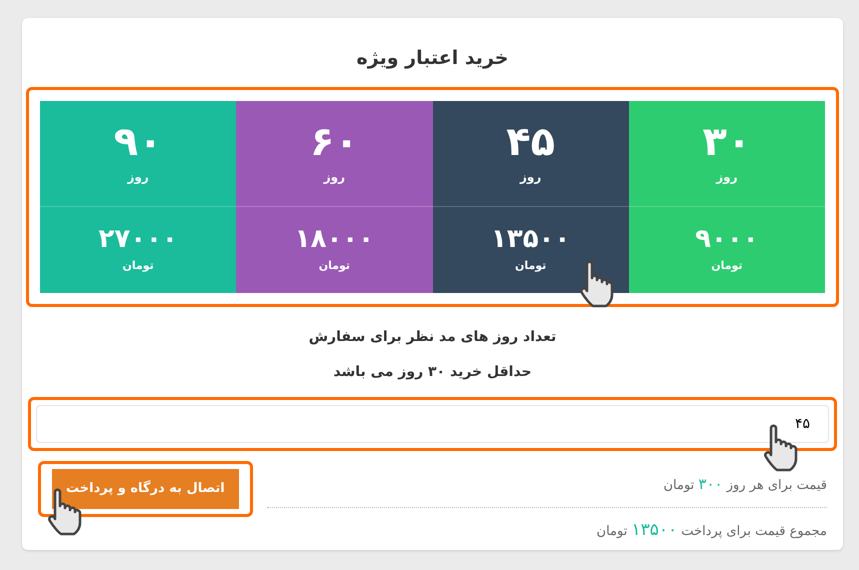 This screenshot has height=570, width=859. Describe the element at coordinates (138, 142) in the screenshot. I see `days-count: ۹۰` at that location.